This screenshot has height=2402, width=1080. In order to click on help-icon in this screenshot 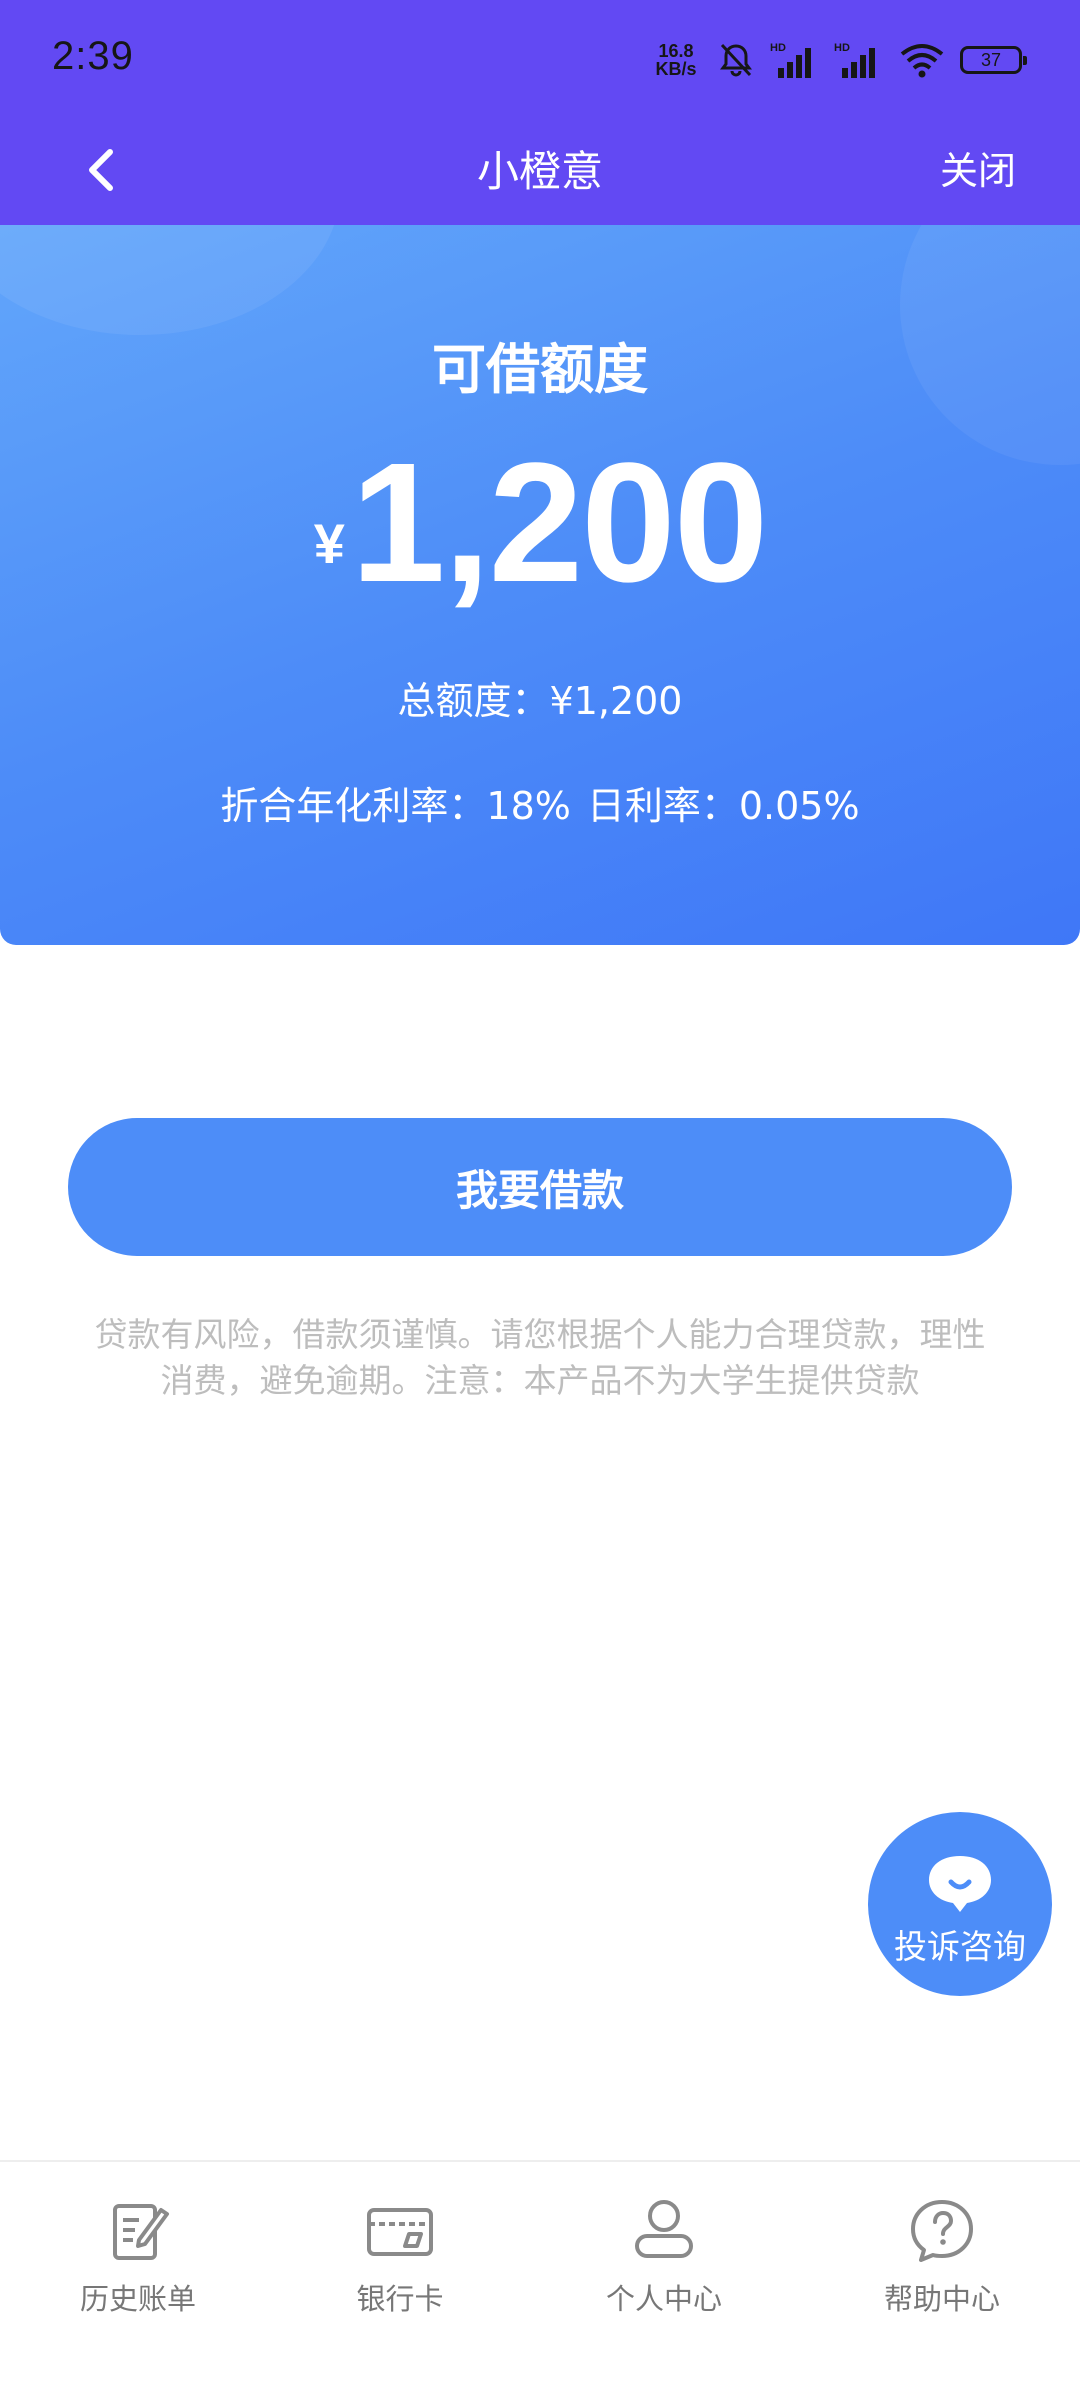, I will do `click(942, 2231)`.